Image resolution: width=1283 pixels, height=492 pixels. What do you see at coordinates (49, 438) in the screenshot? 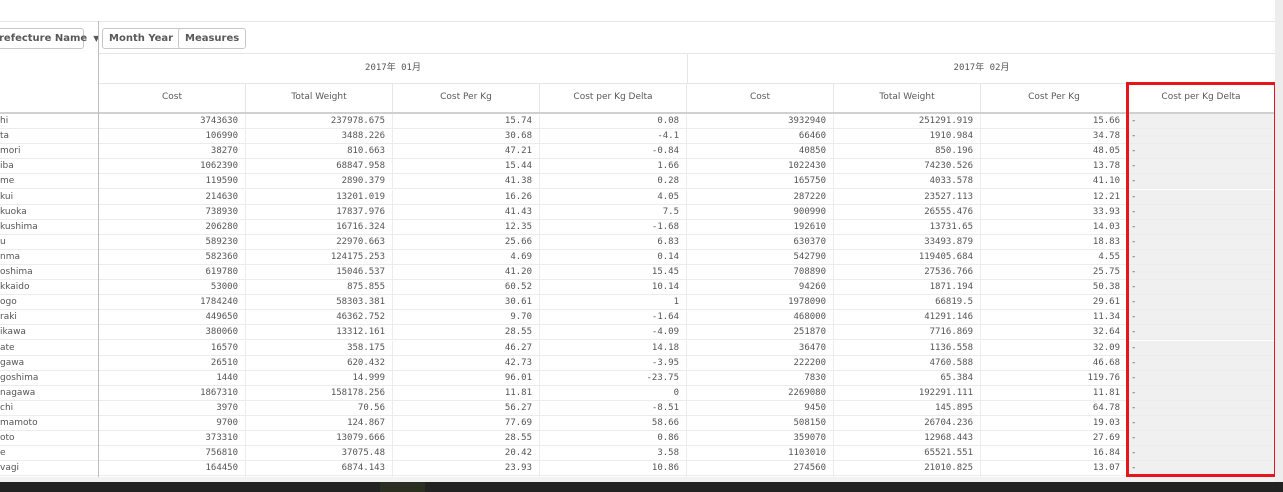
I see `prefecture-name-cell: oto` at bounding box center [49, 438].